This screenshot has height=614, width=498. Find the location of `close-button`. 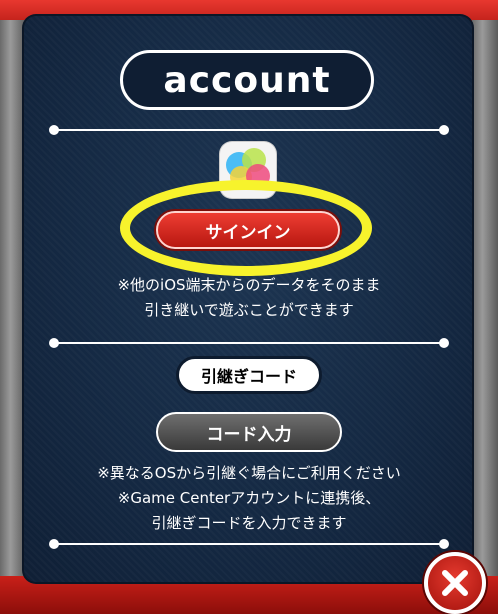

close-button is located at coordinates (455, 583).